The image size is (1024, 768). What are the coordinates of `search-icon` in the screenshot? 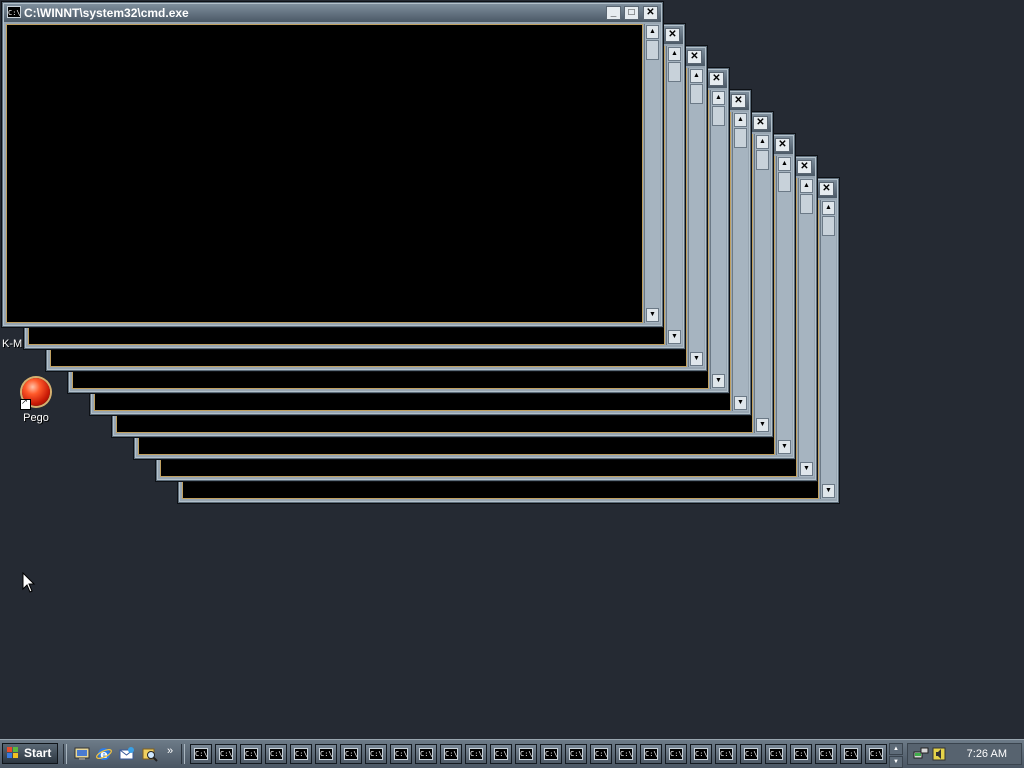 It's located at (150, 754).